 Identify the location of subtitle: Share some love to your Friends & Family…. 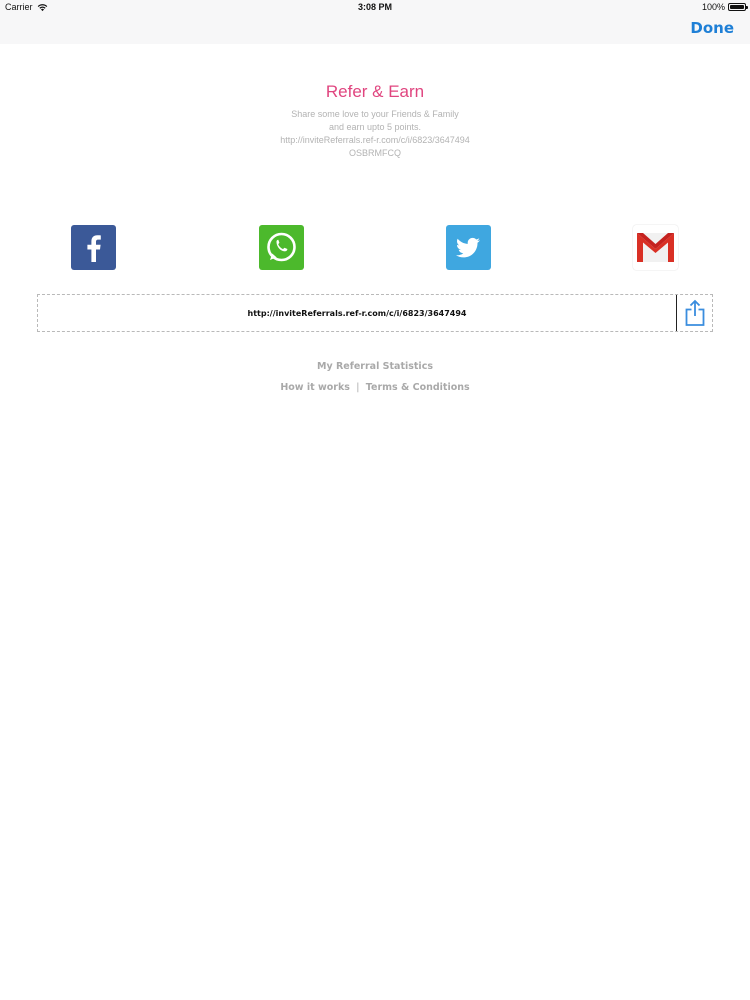
(375, 134).